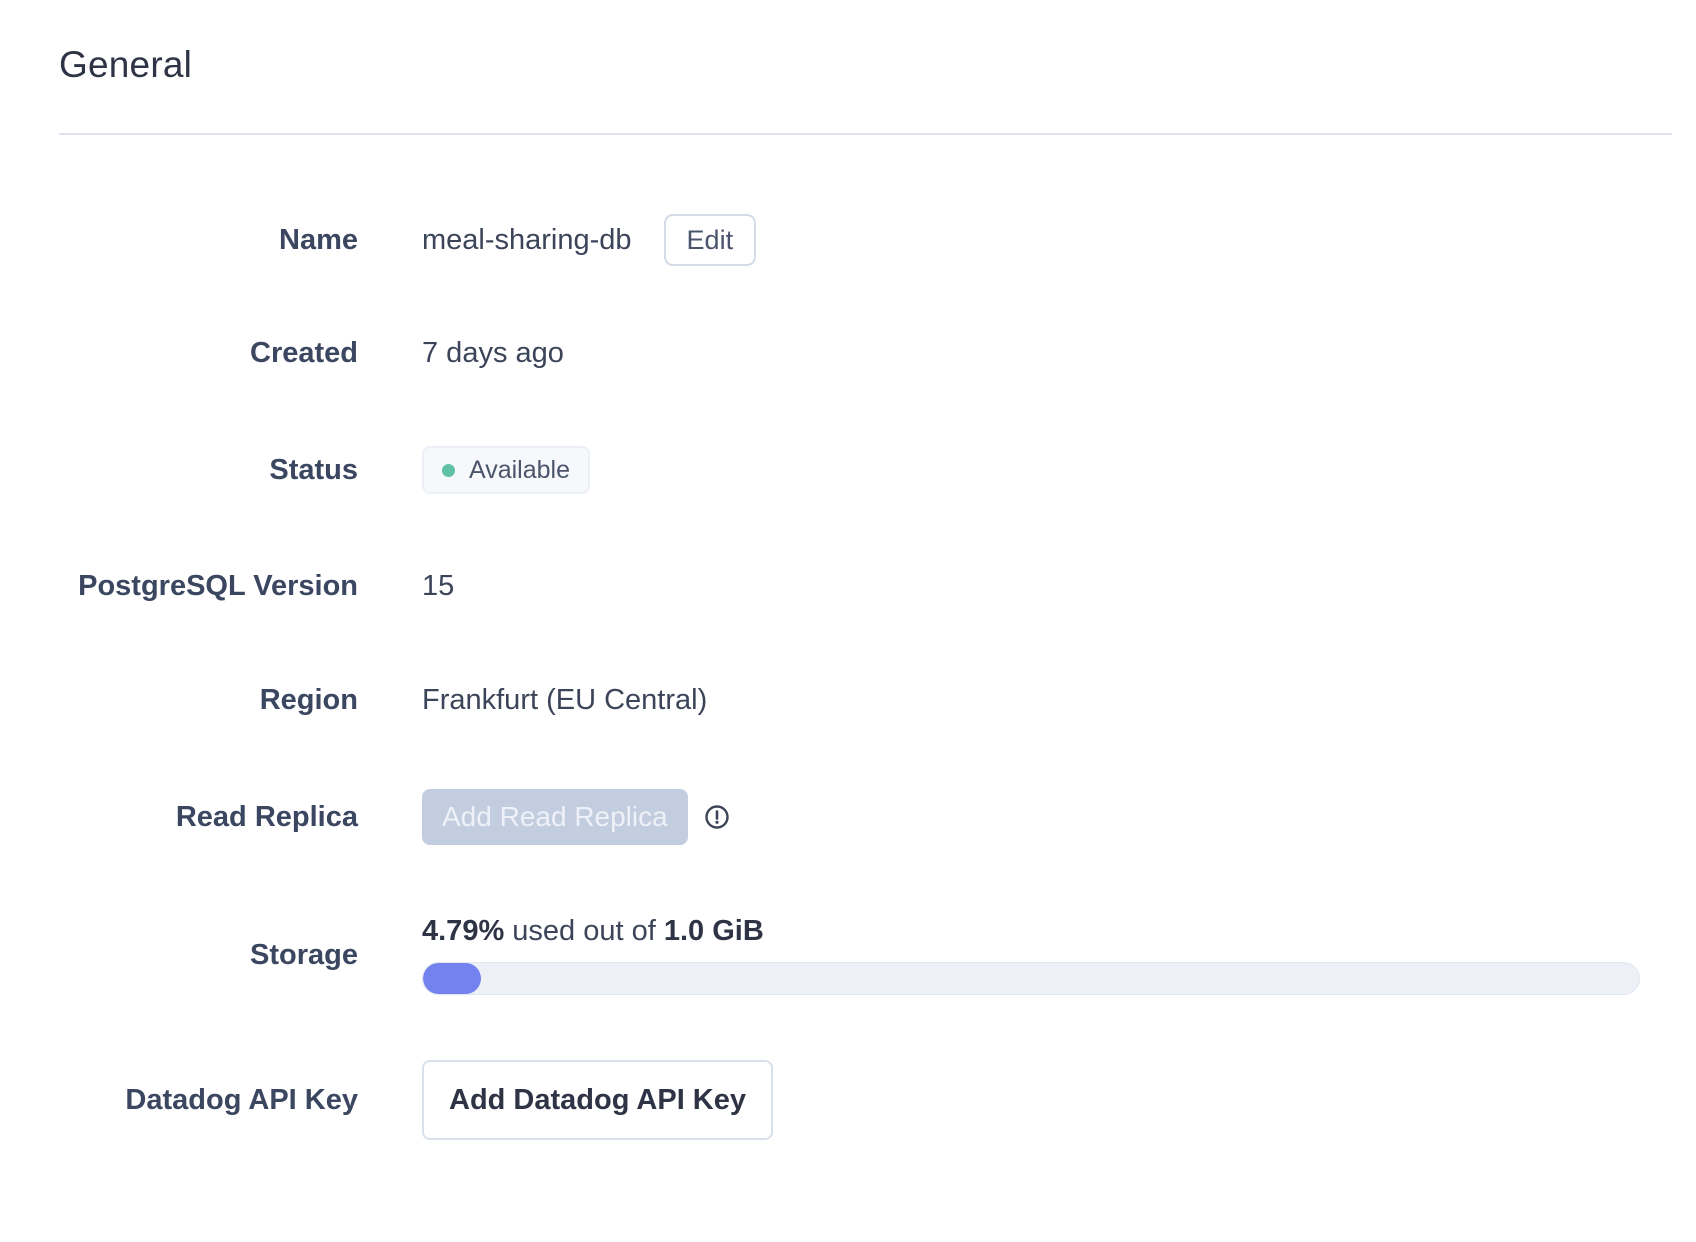  I want to click on region-label: Region, so click(308, 699).